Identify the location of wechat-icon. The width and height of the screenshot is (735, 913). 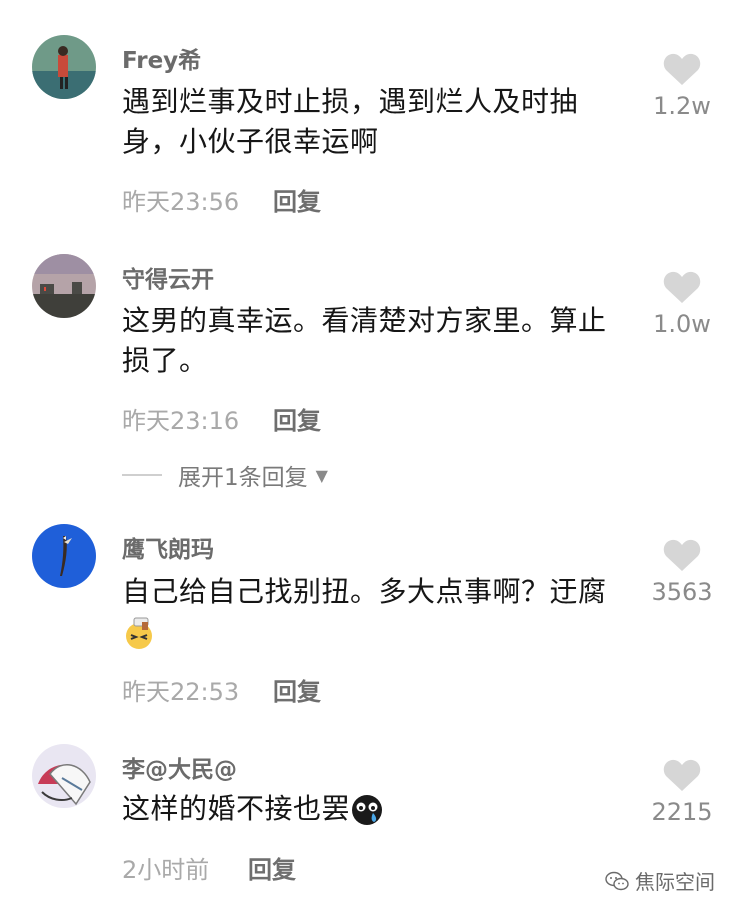
(617, 880).